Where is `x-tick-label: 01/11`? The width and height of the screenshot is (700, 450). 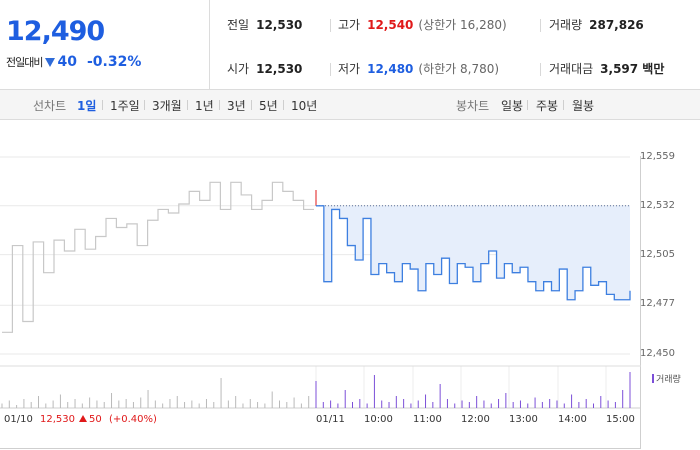
x-tick-label: 01/11 is located at coordinates (330, 419).